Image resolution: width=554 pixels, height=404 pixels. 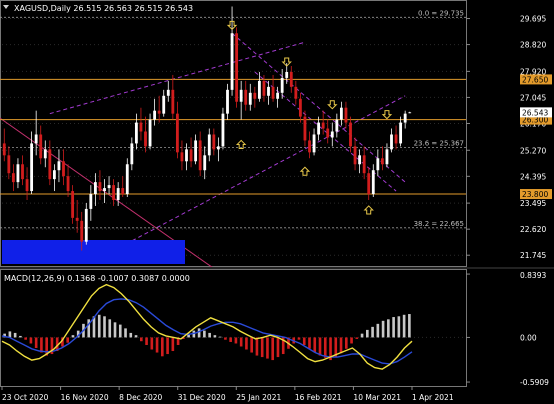 I want to click on chart-header-text: XAGUSD,Daily 26.515 26.563 26.515 26.543, so click(x=103, y=8).